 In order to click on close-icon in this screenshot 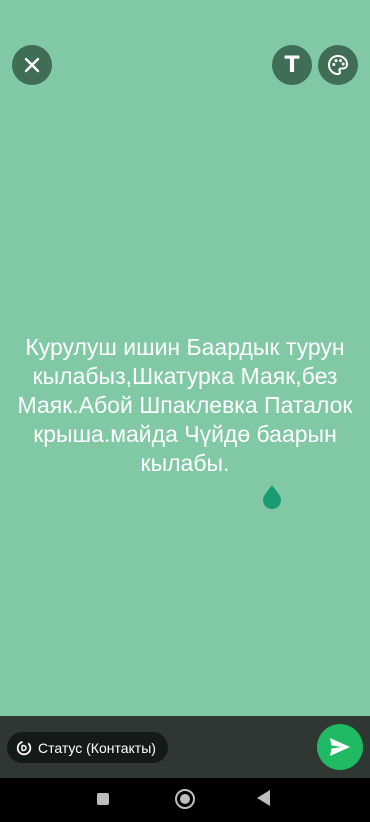, I will do `click(32, 65)`.